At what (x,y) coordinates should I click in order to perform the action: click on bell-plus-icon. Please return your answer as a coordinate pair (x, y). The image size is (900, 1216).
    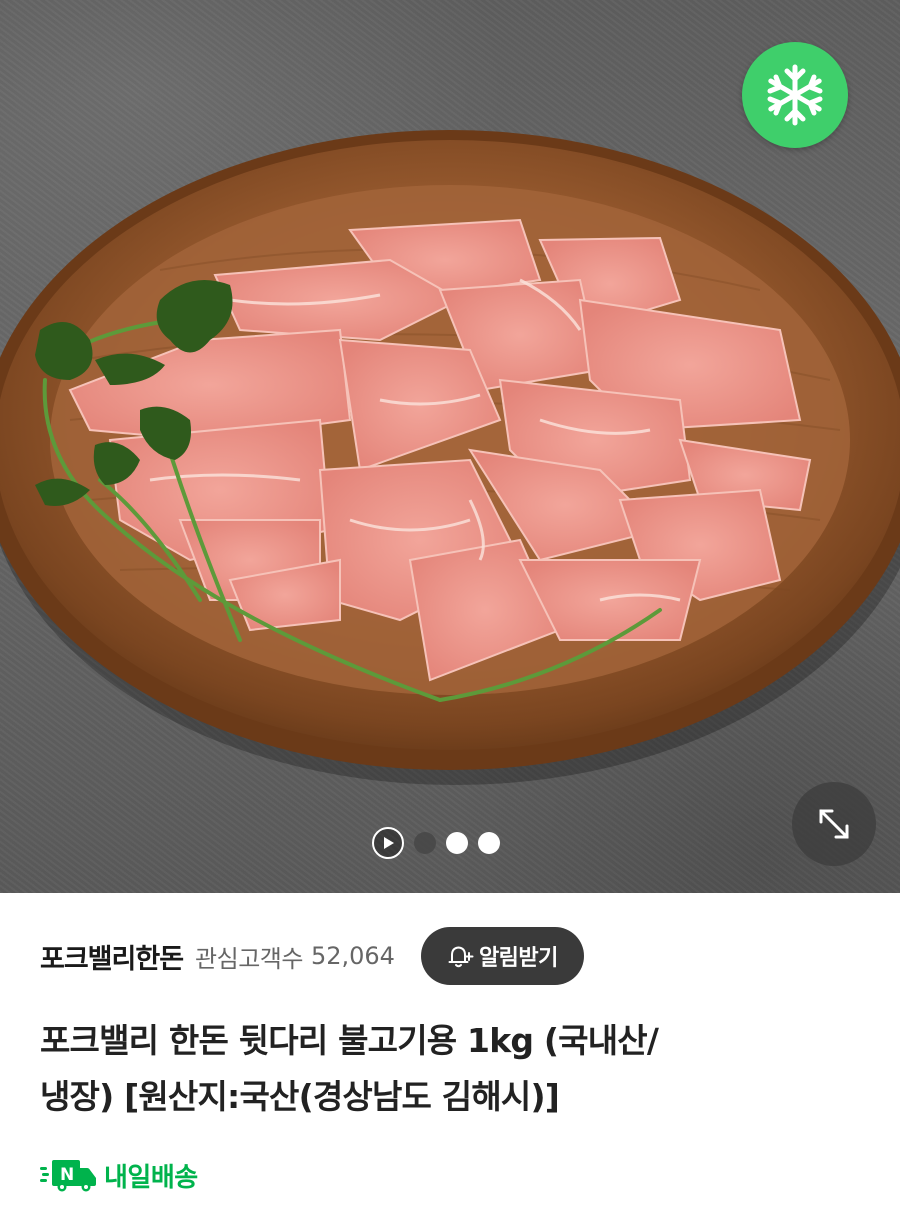
    Looking at the image, I should click on (461, 957).